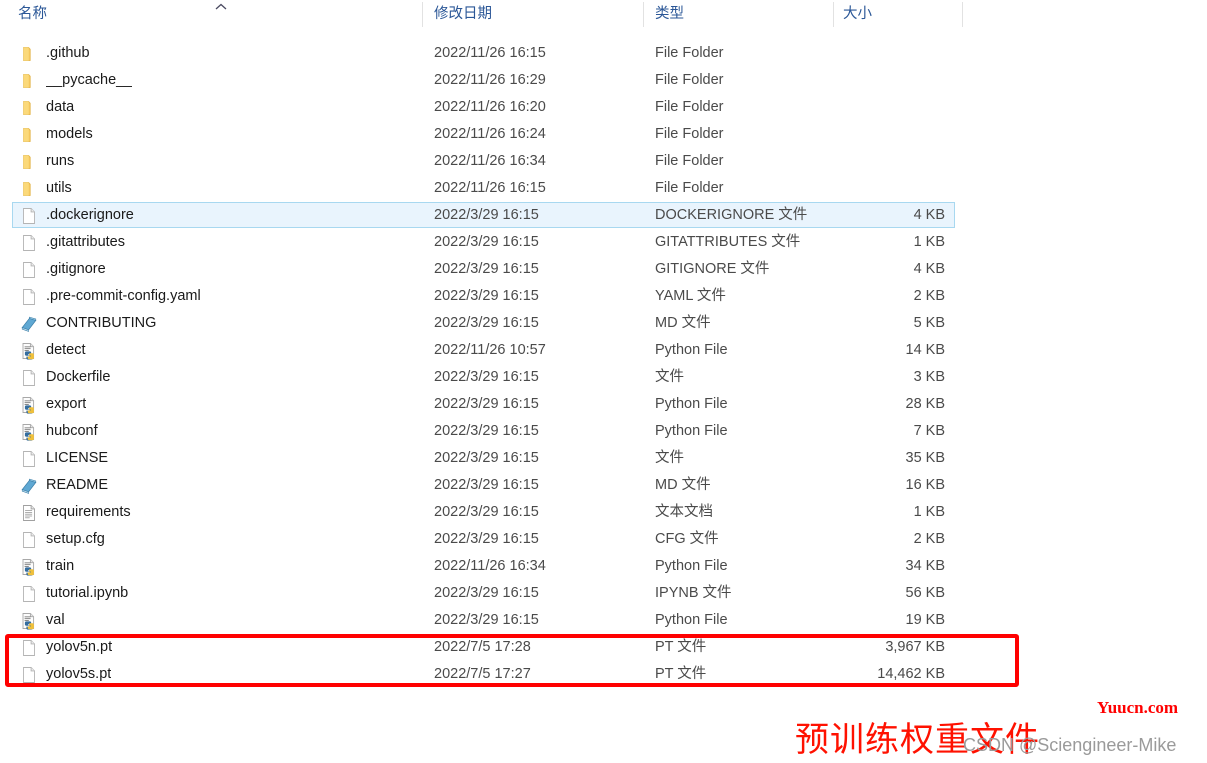 The image size is (1207, 763). Describe the element at coordinates (76, 269) in the screenshot. I see `cell-name: .gitignore` at that location.